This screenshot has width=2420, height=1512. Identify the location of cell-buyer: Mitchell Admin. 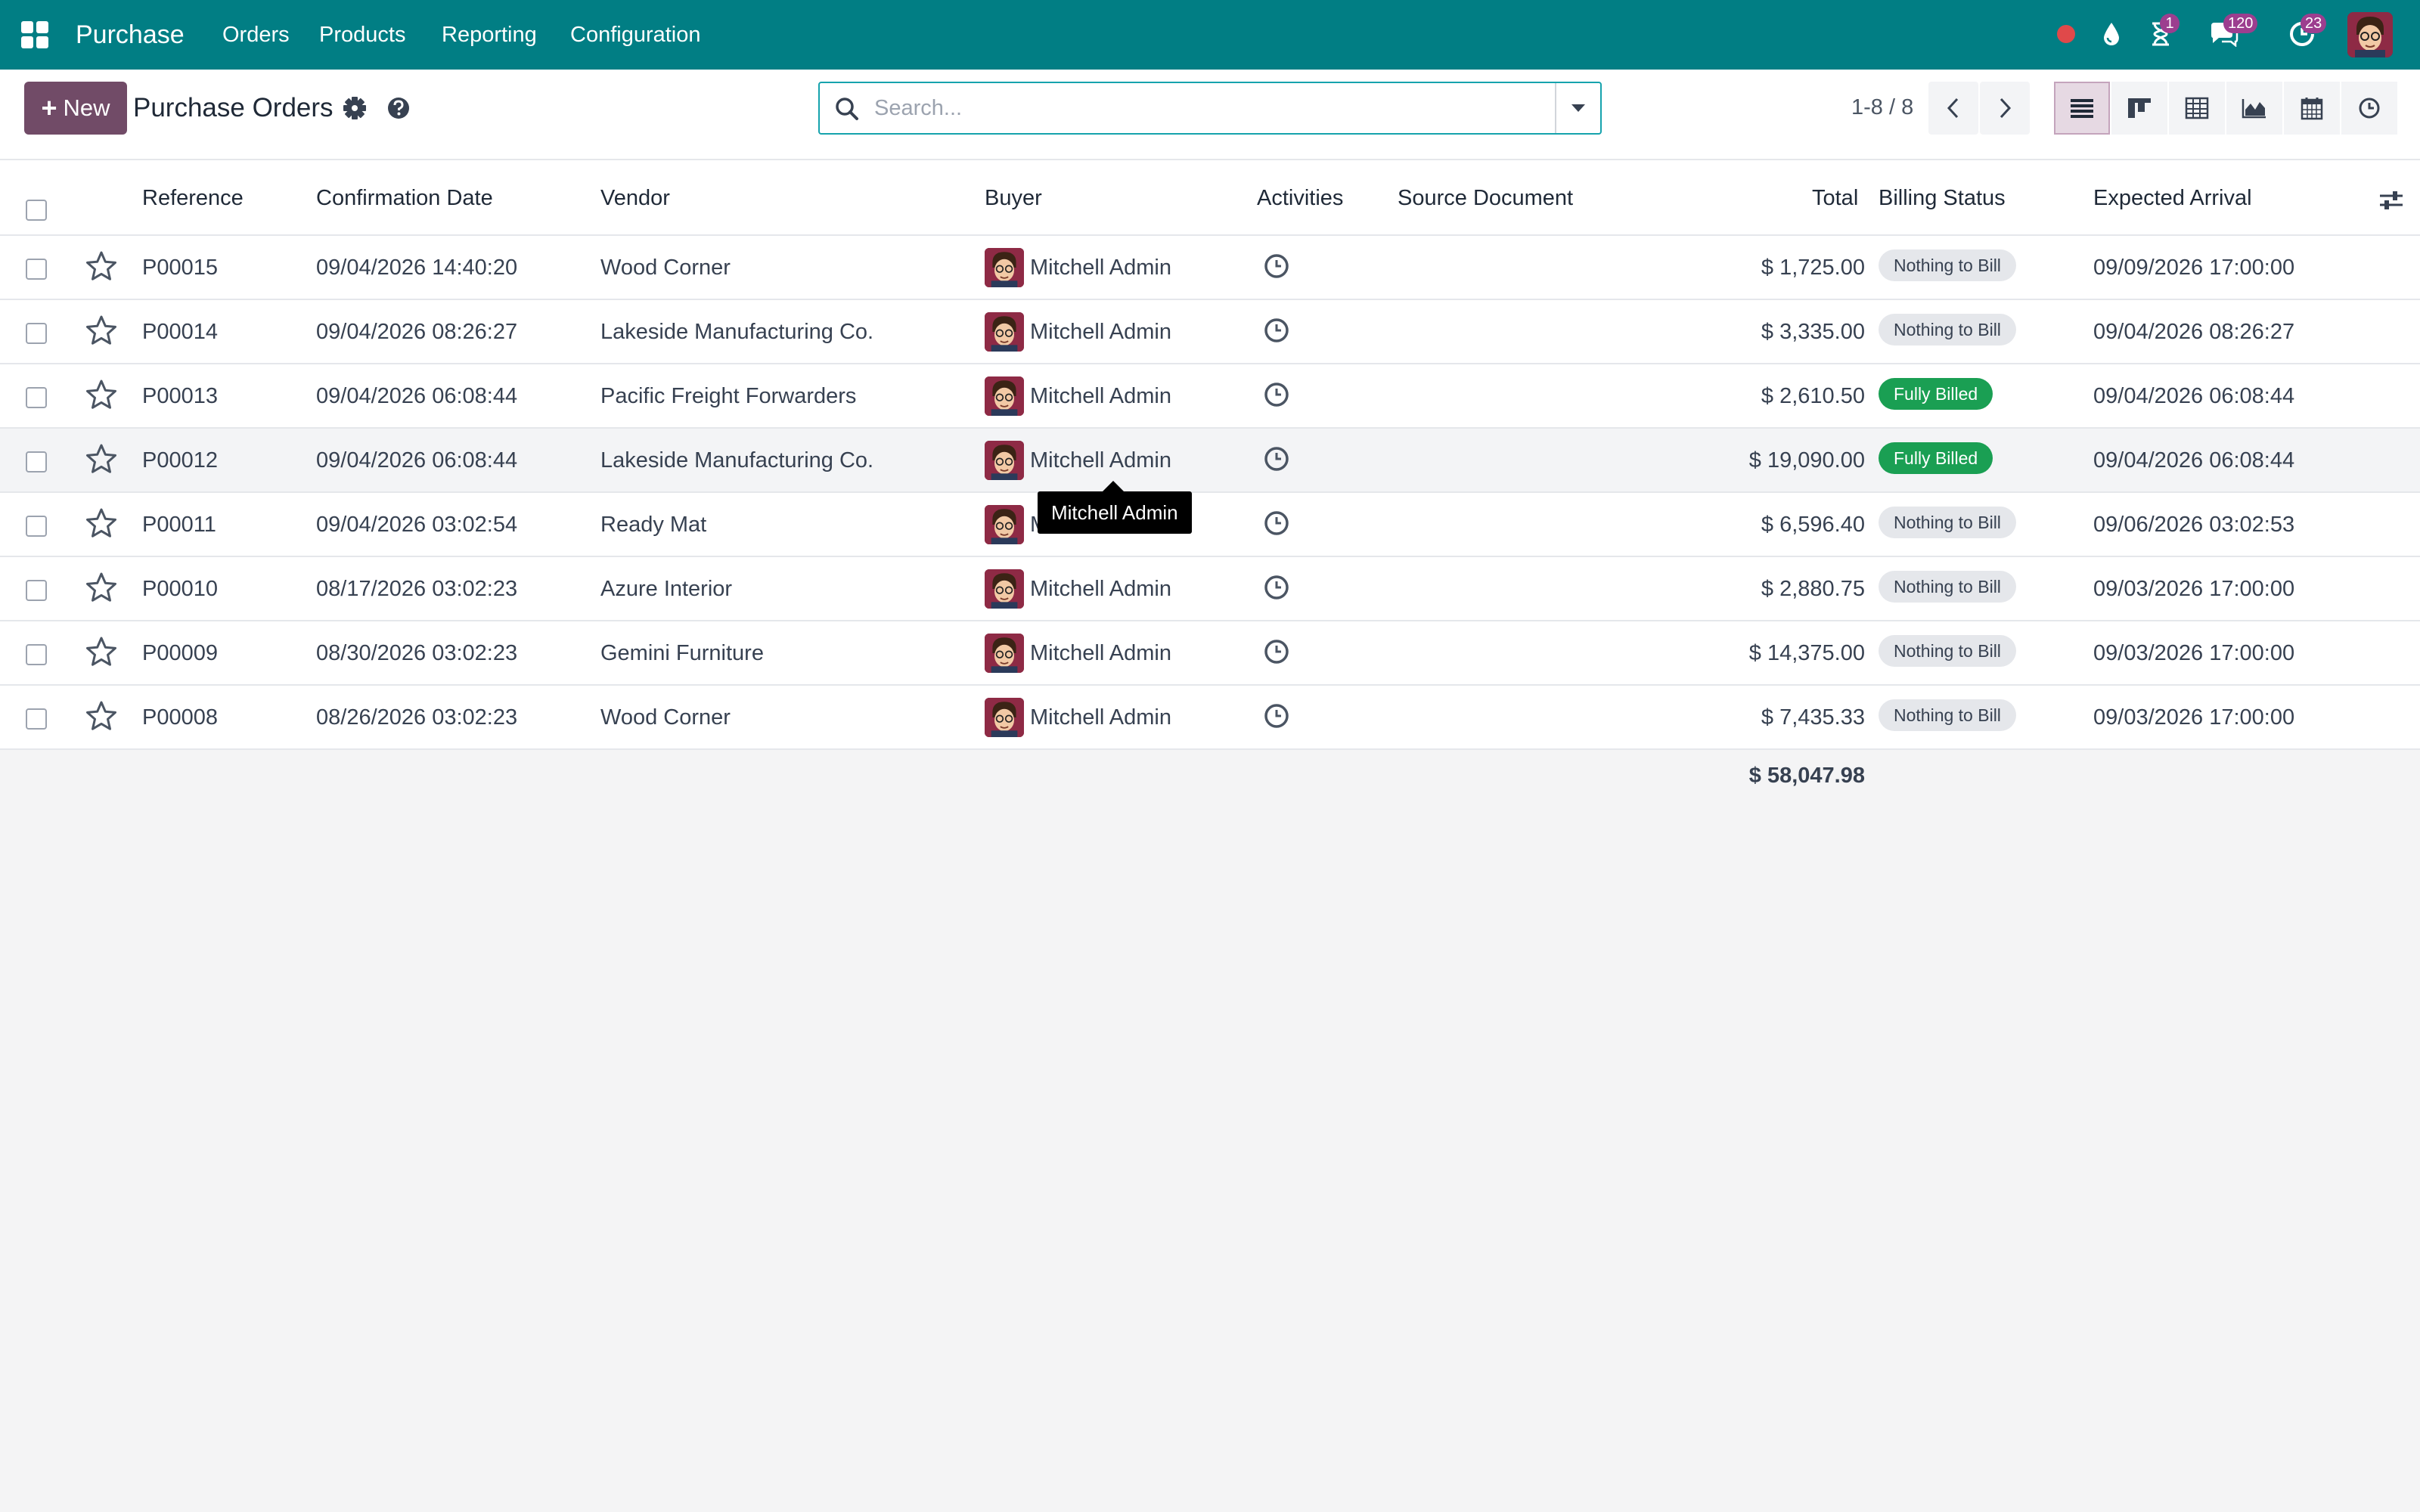
(1100, 589).